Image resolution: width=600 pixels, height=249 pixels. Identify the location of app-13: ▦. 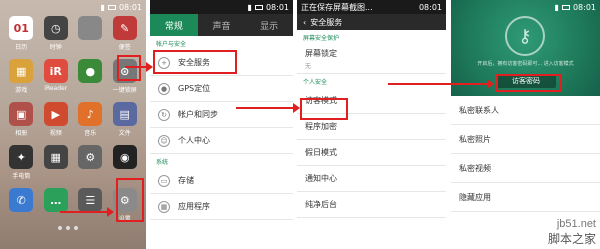
(56, 162).